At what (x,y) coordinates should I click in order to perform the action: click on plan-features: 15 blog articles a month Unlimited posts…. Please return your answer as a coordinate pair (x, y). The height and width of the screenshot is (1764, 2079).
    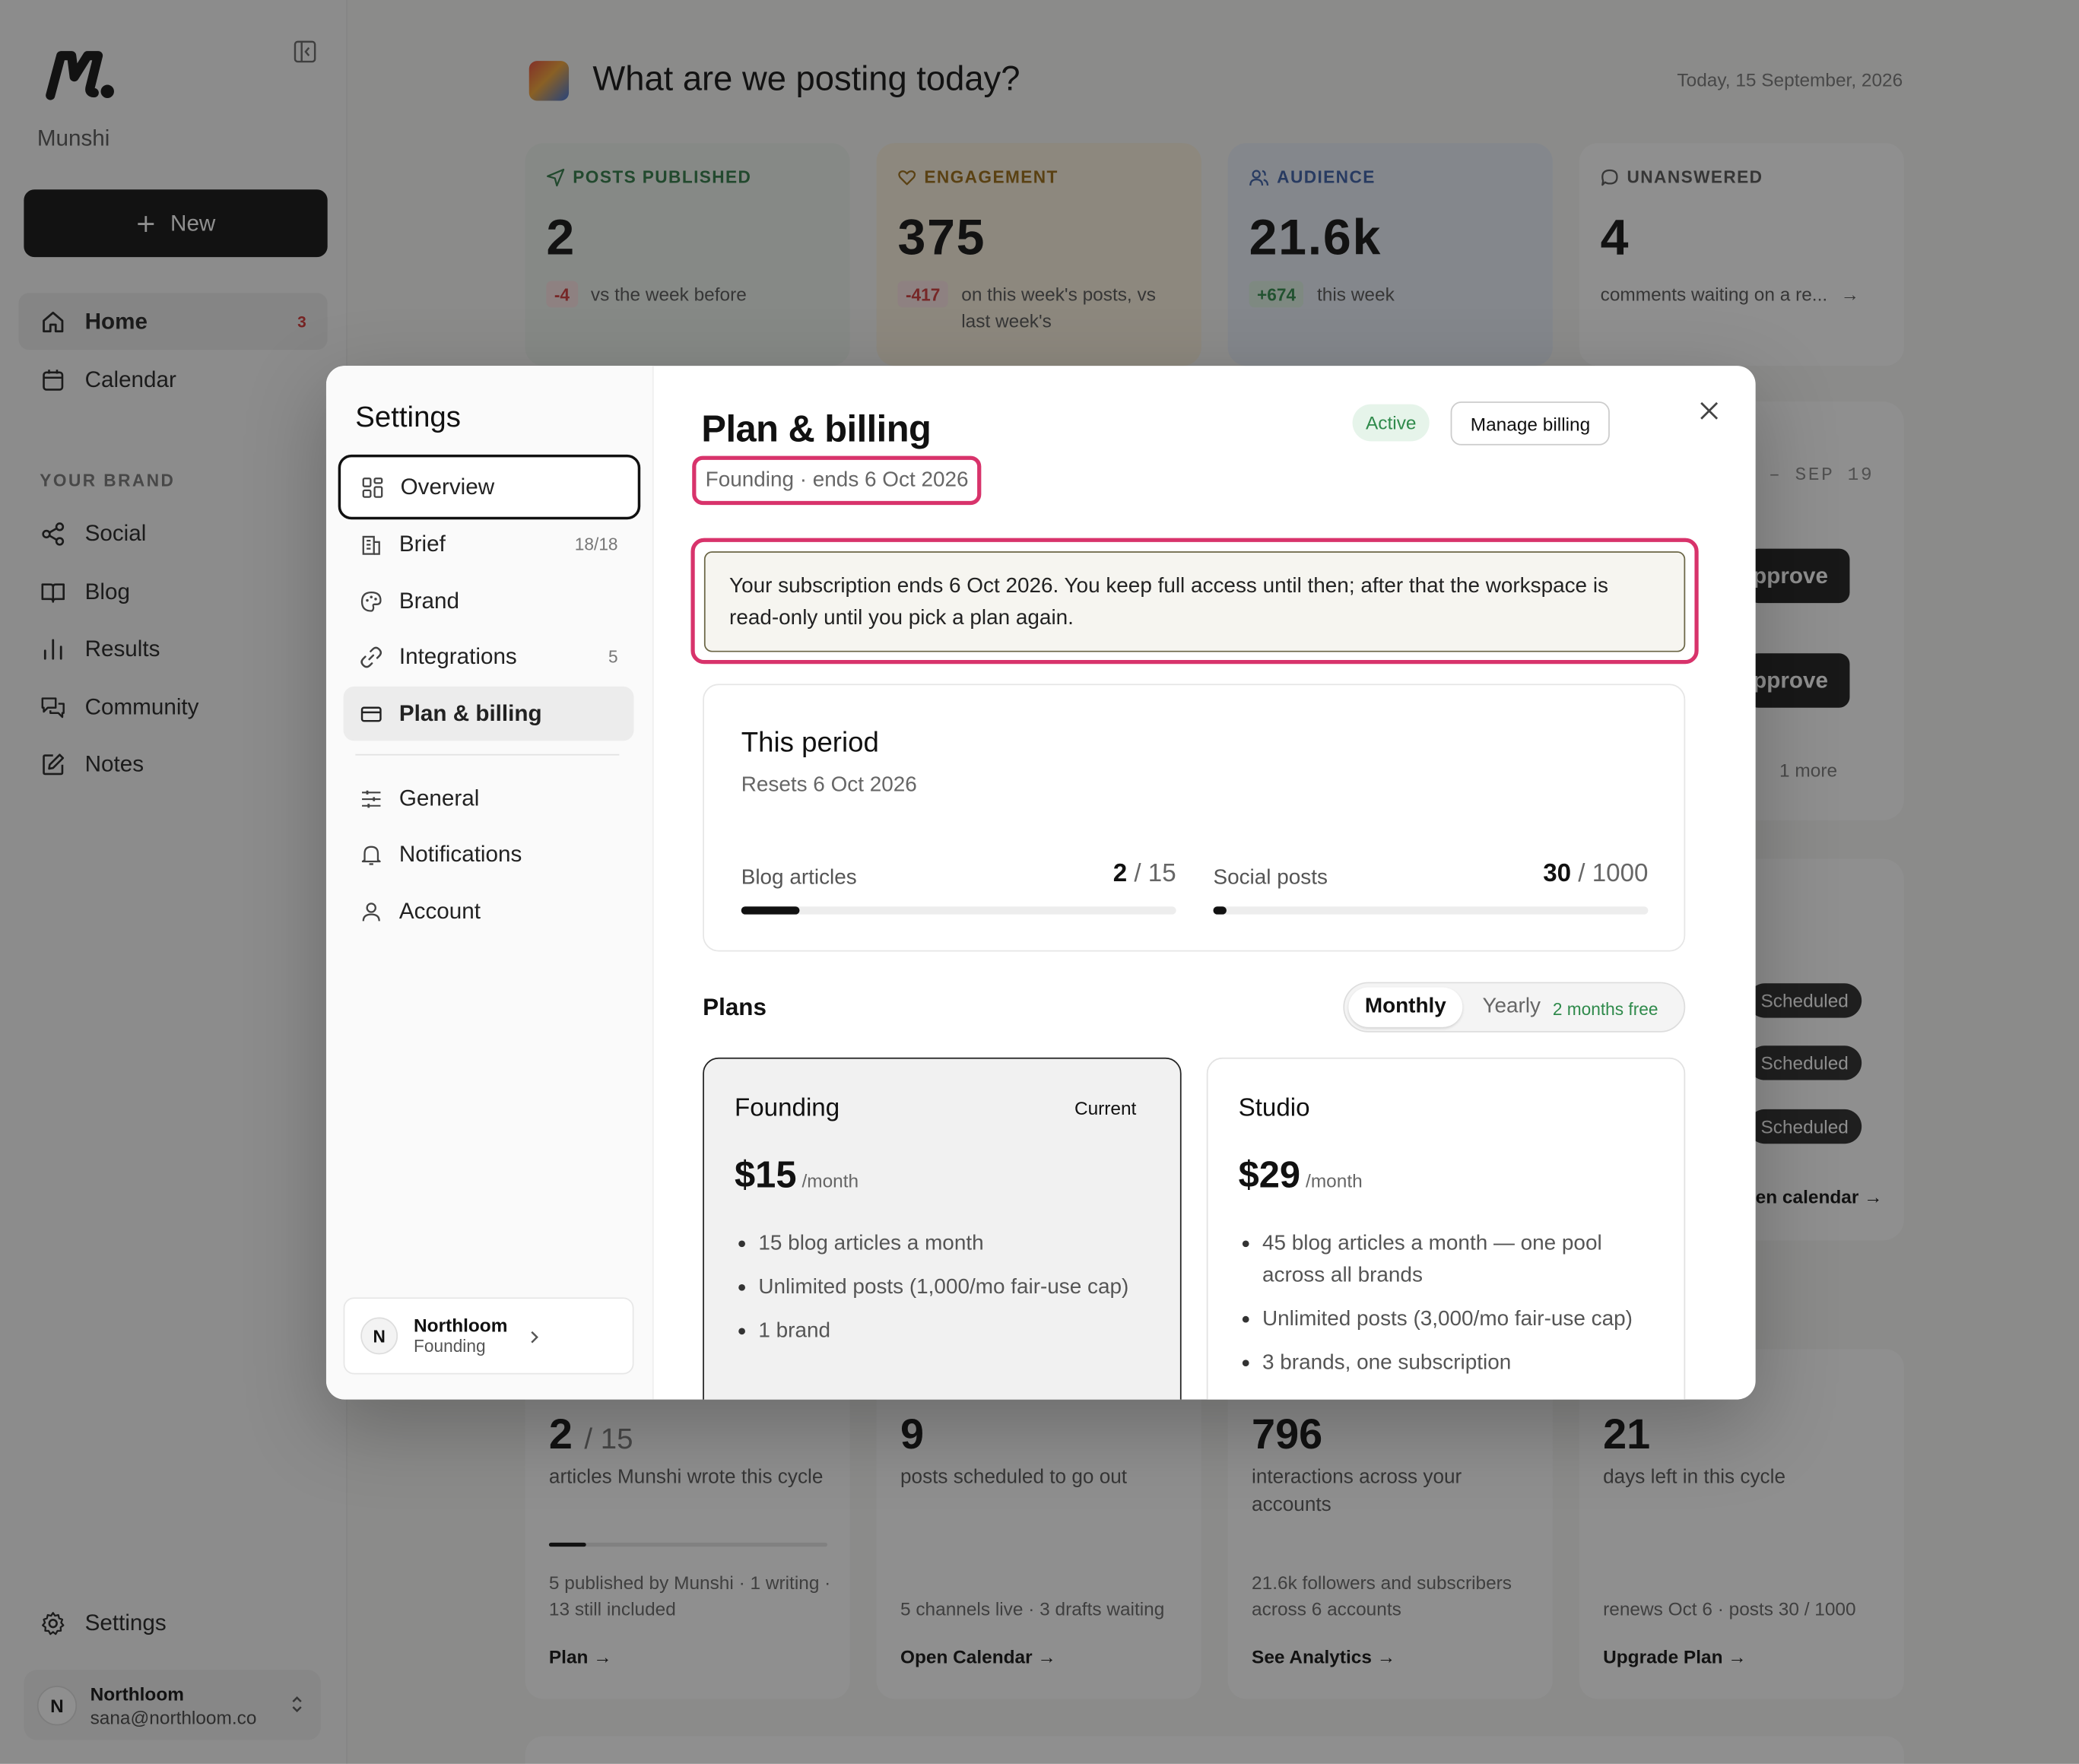
    Looking at the image, I should click on (940, 1295).